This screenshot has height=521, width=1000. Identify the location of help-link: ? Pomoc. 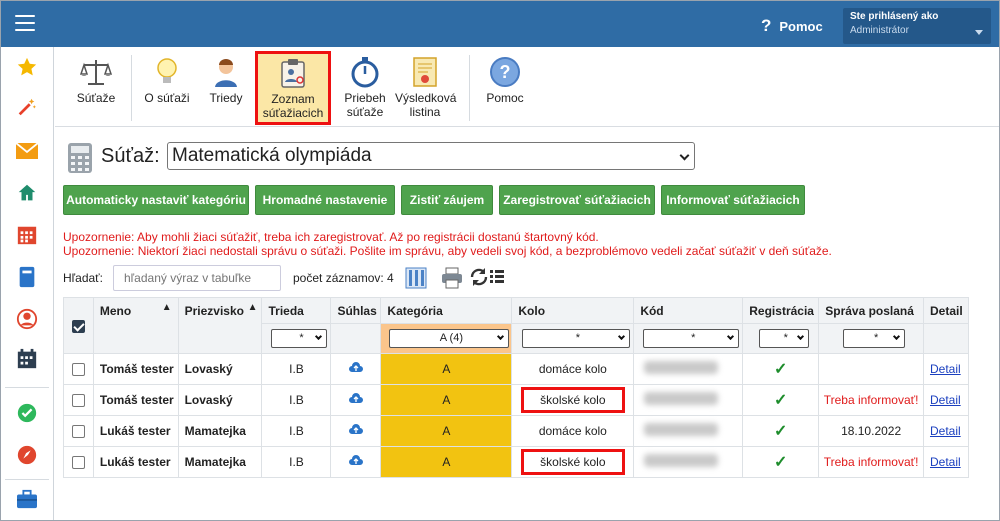
(792, 26).